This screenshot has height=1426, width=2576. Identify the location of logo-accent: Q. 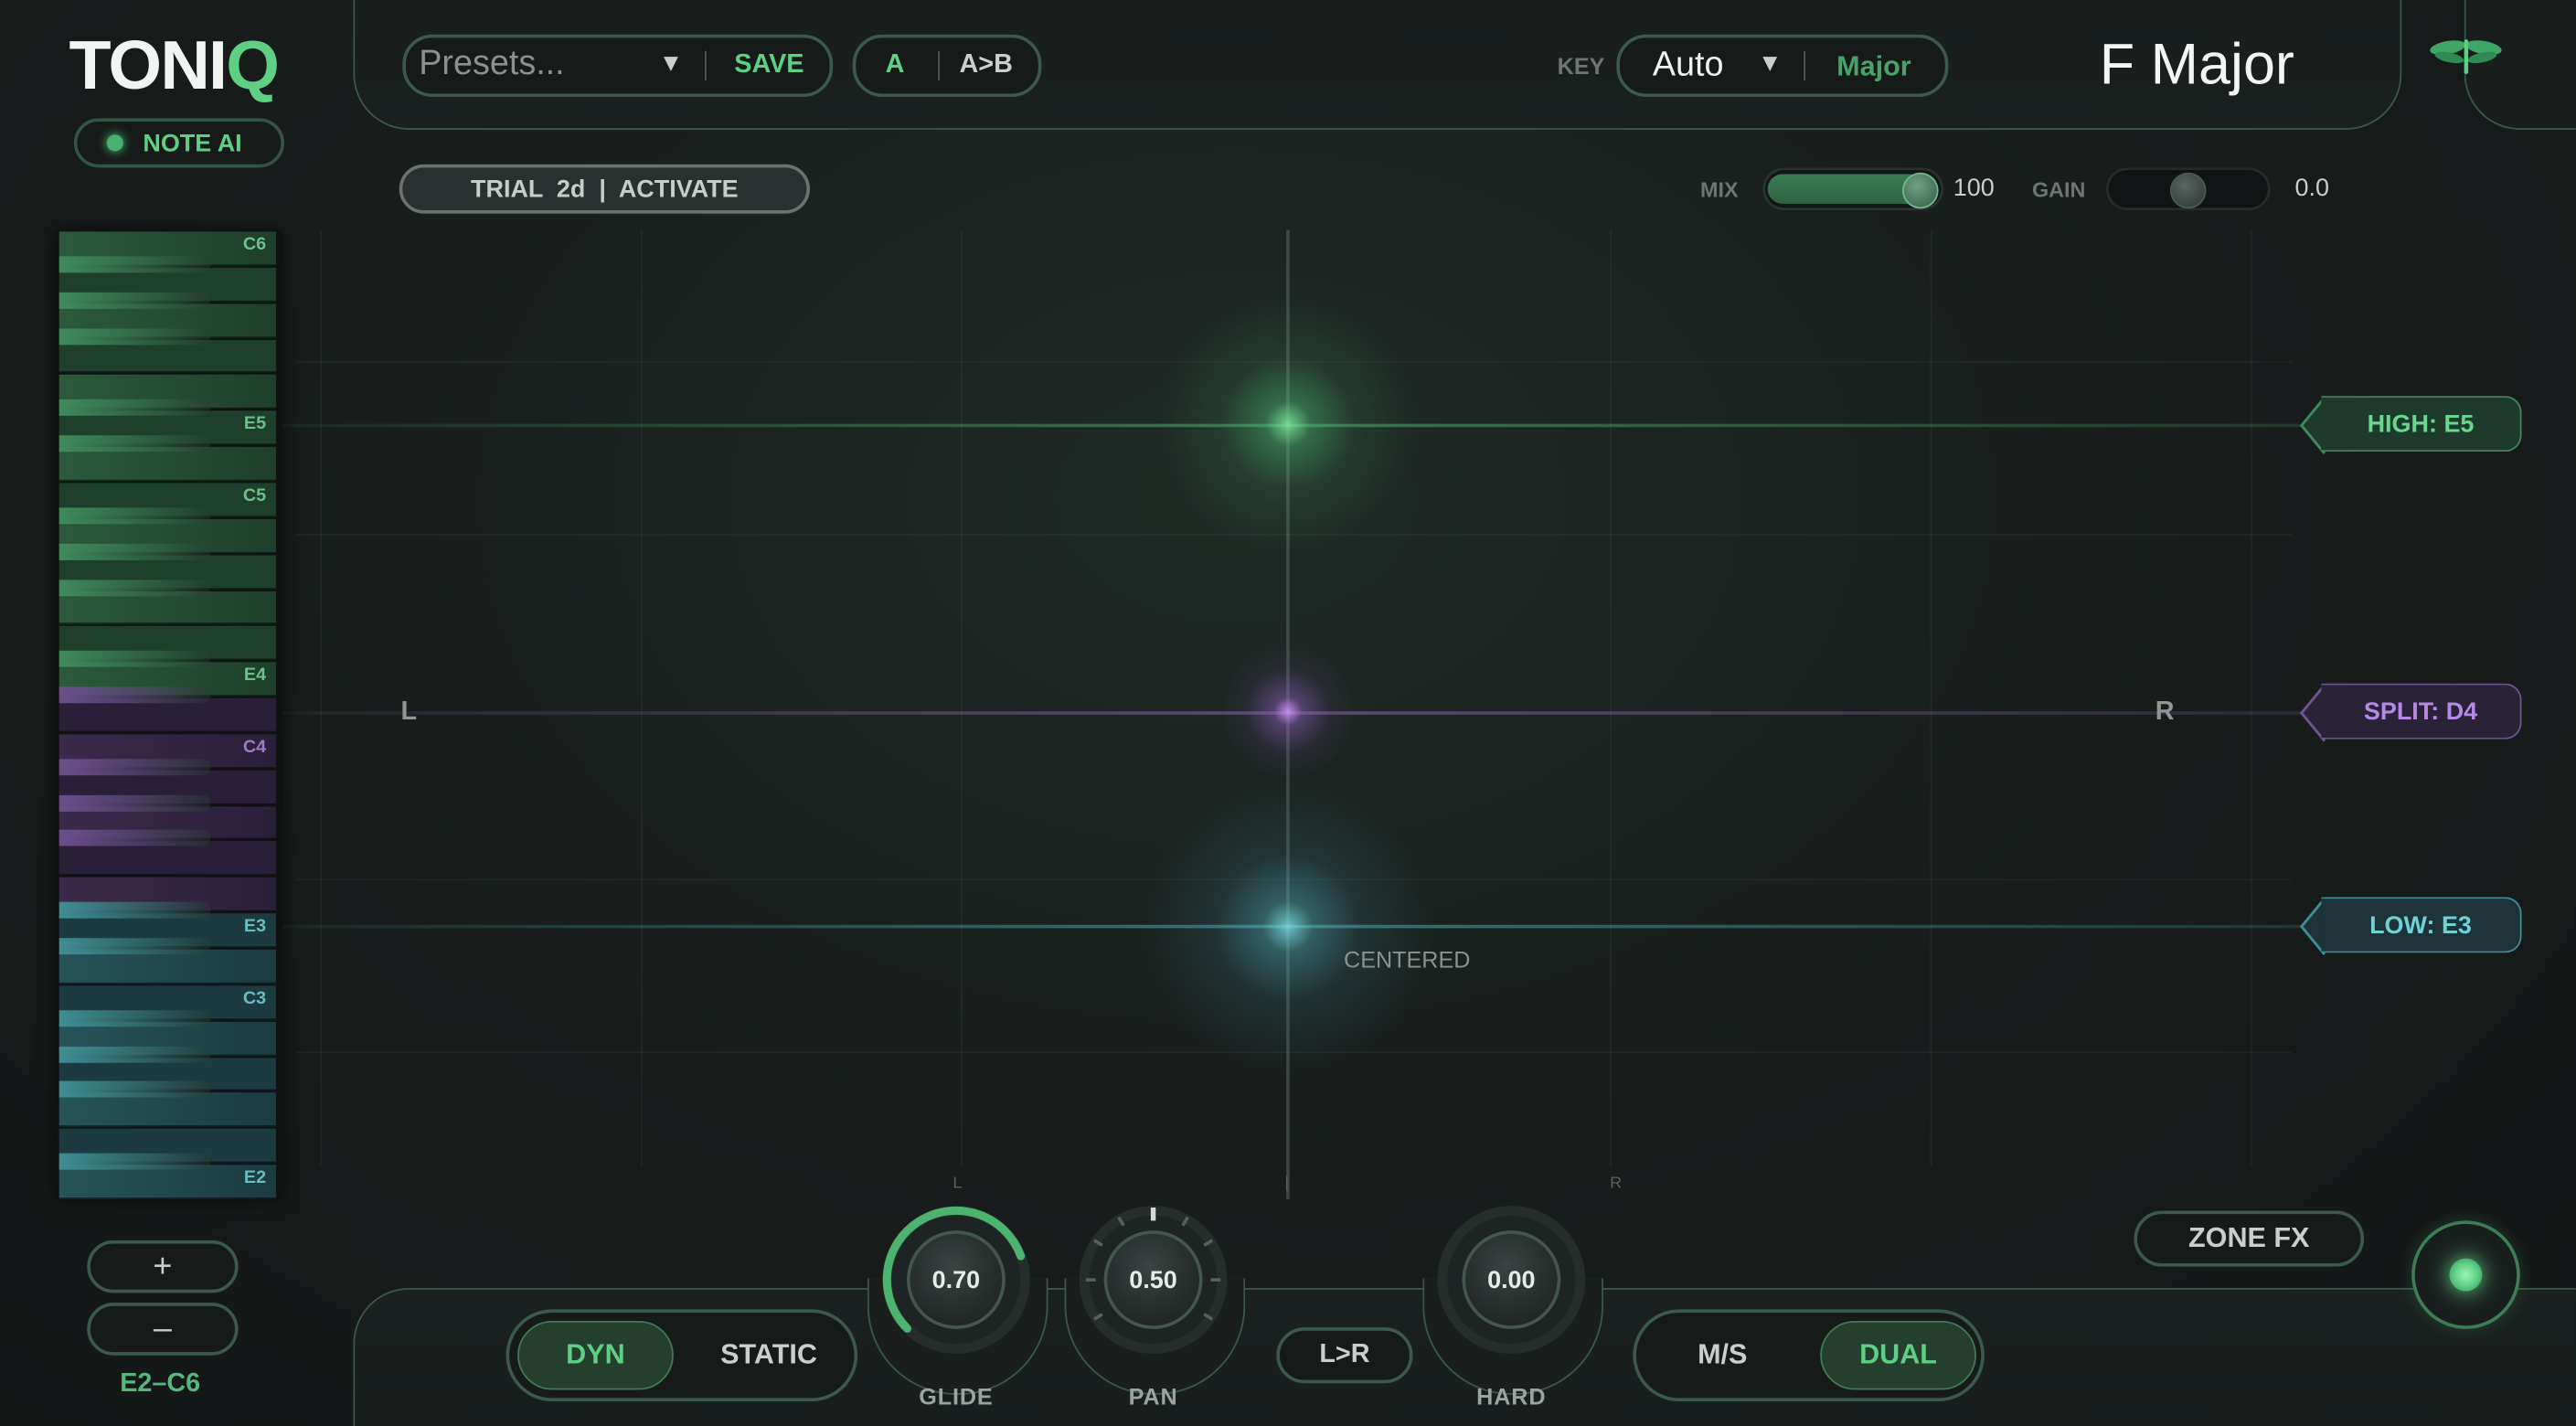
(253, 65).